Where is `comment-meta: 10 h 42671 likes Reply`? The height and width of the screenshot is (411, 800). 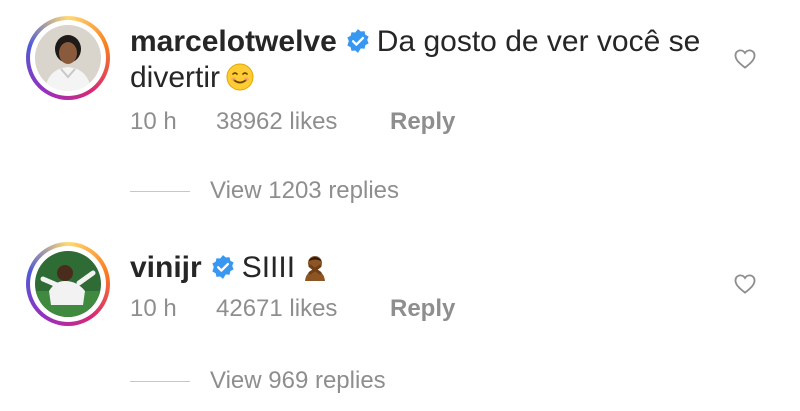
comment-meta: 10 h 42671 likes Reply is located at coordinates (292, 309).